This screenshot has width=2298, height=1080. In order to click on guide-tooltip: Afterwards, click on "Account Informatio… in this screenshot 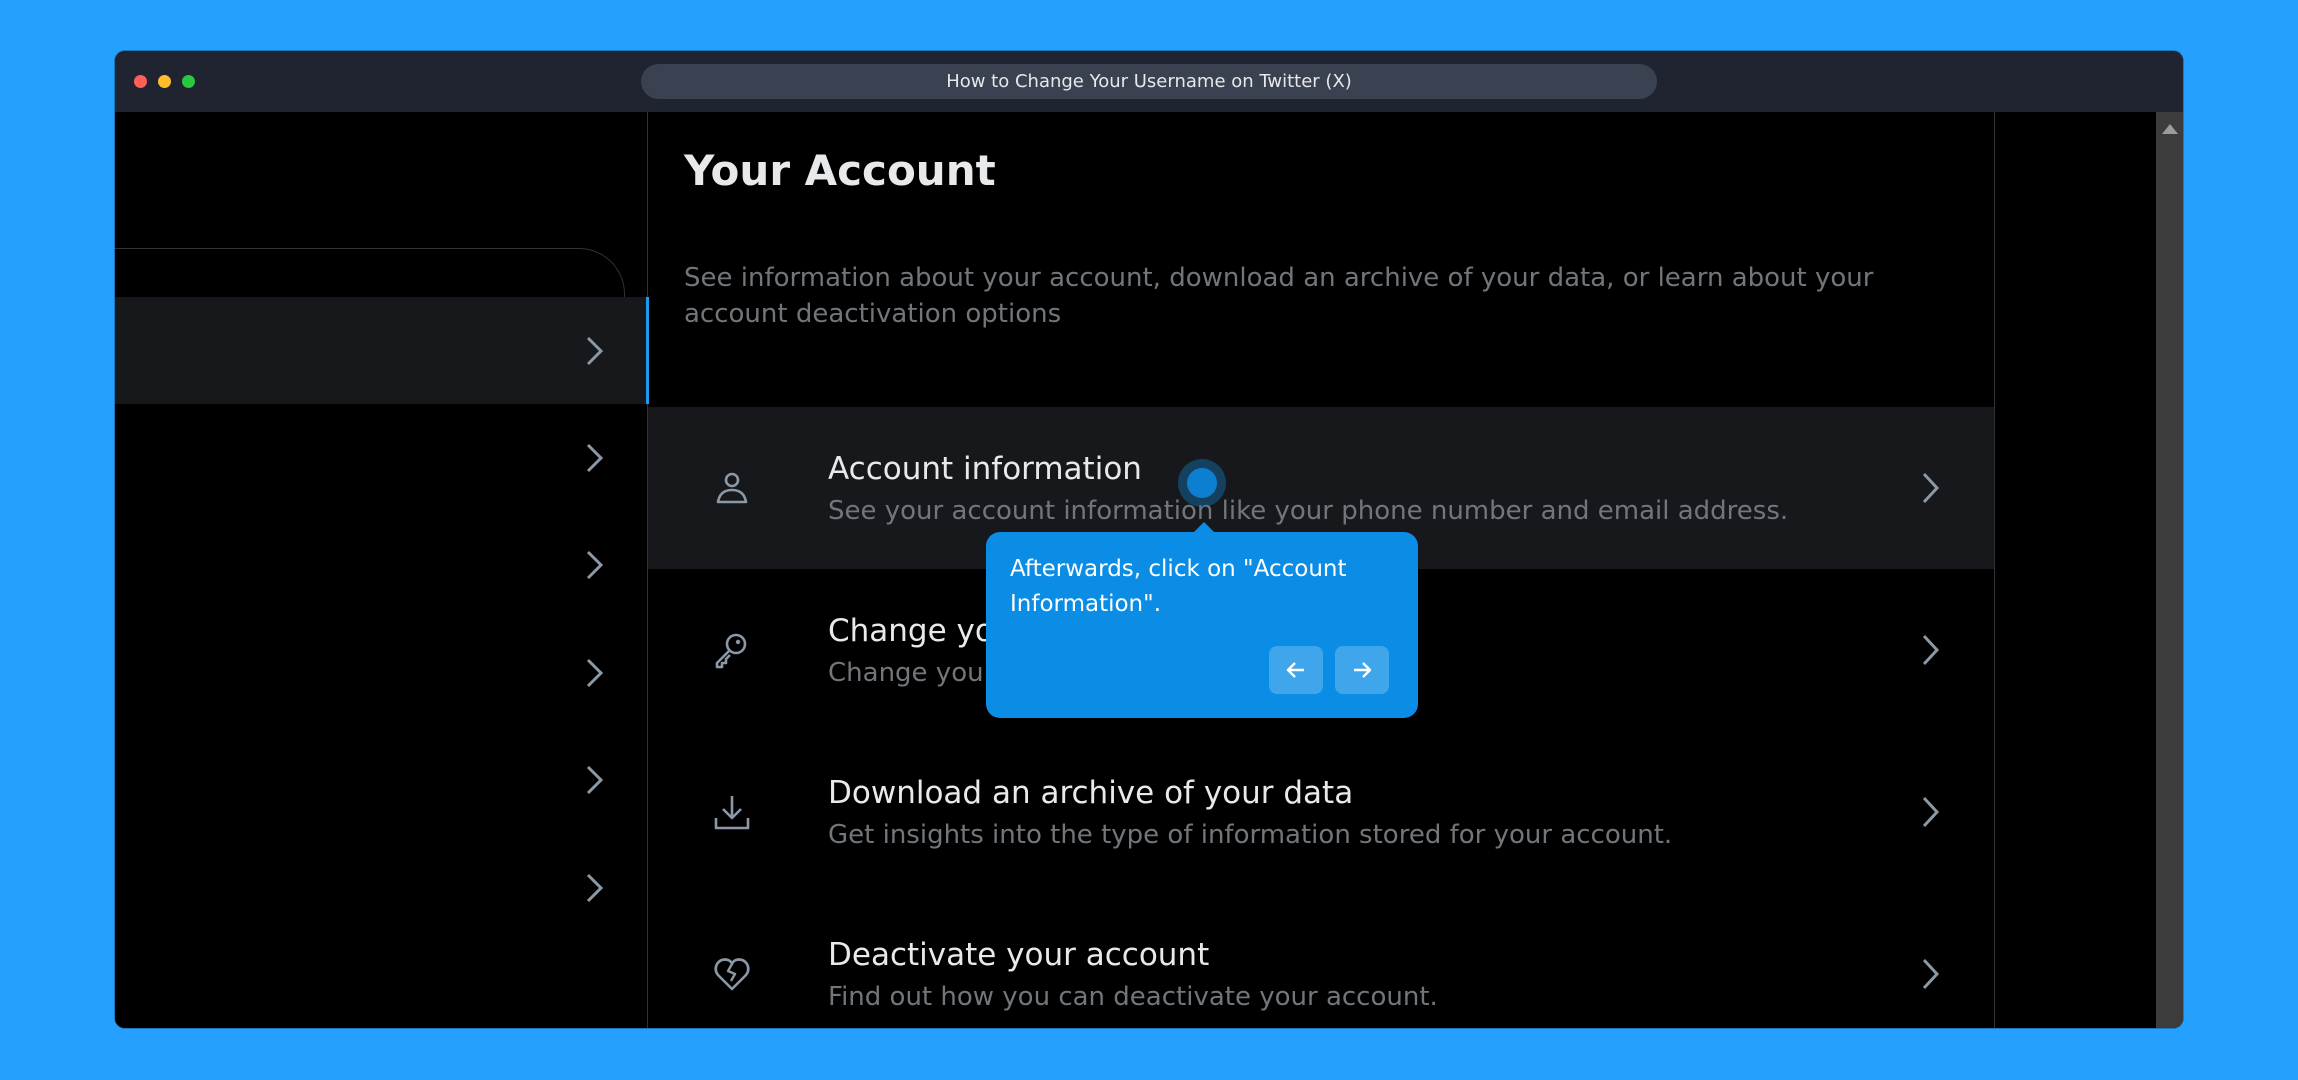, I will do `click(1202, 625)`.